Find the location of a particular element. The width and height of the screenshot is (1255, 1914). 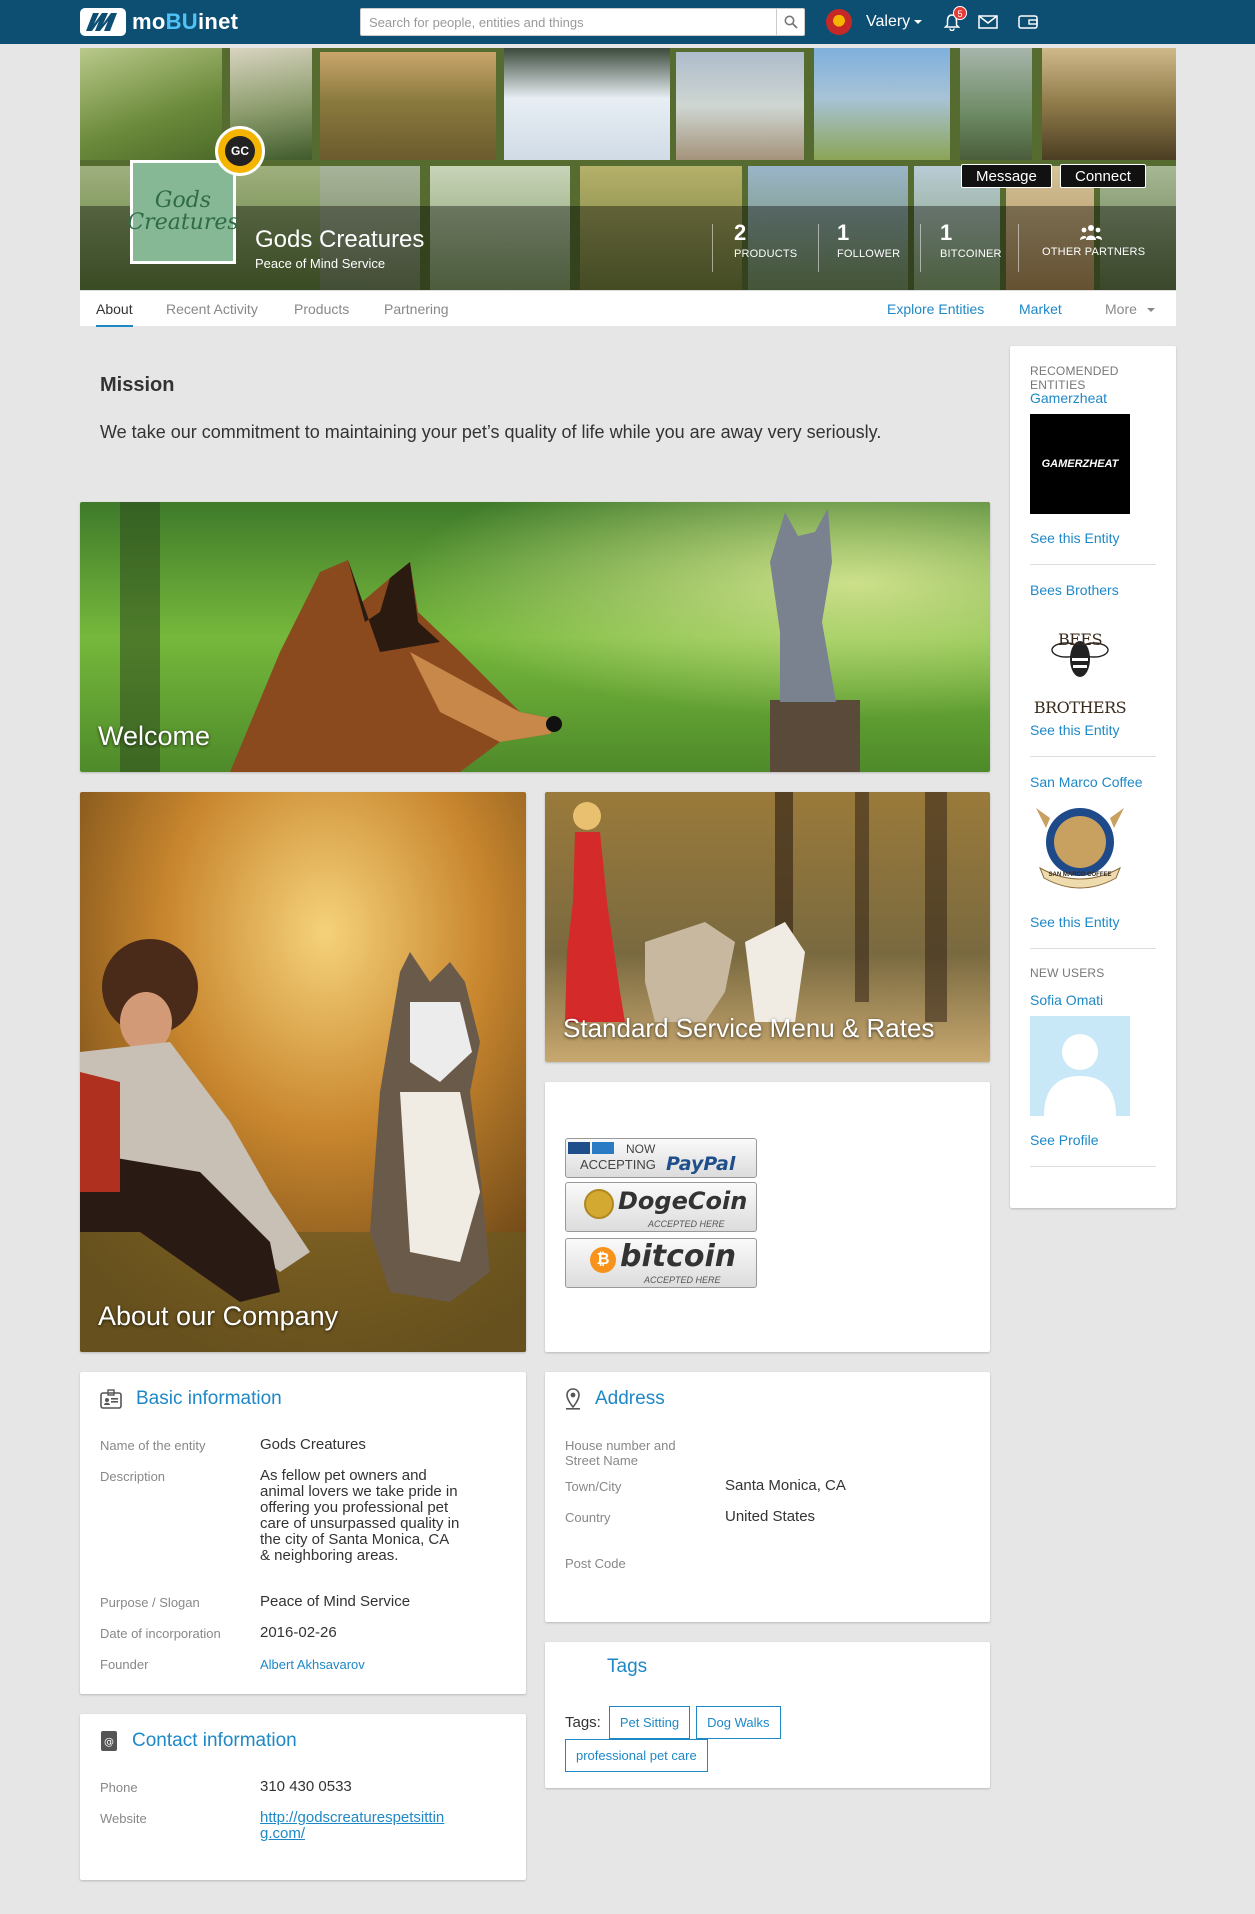

more-menu: More is located at coordinates (1130, 309).